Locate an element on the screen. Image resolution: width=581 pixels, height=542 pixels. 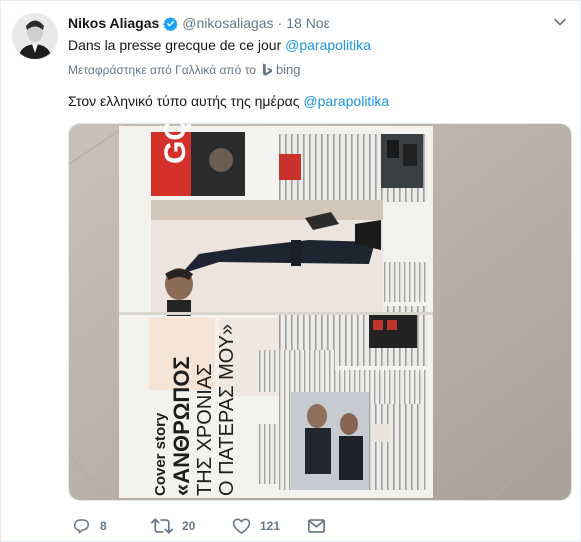
translated-mention-link: @parapolitika is located at coordinates (346, 101).